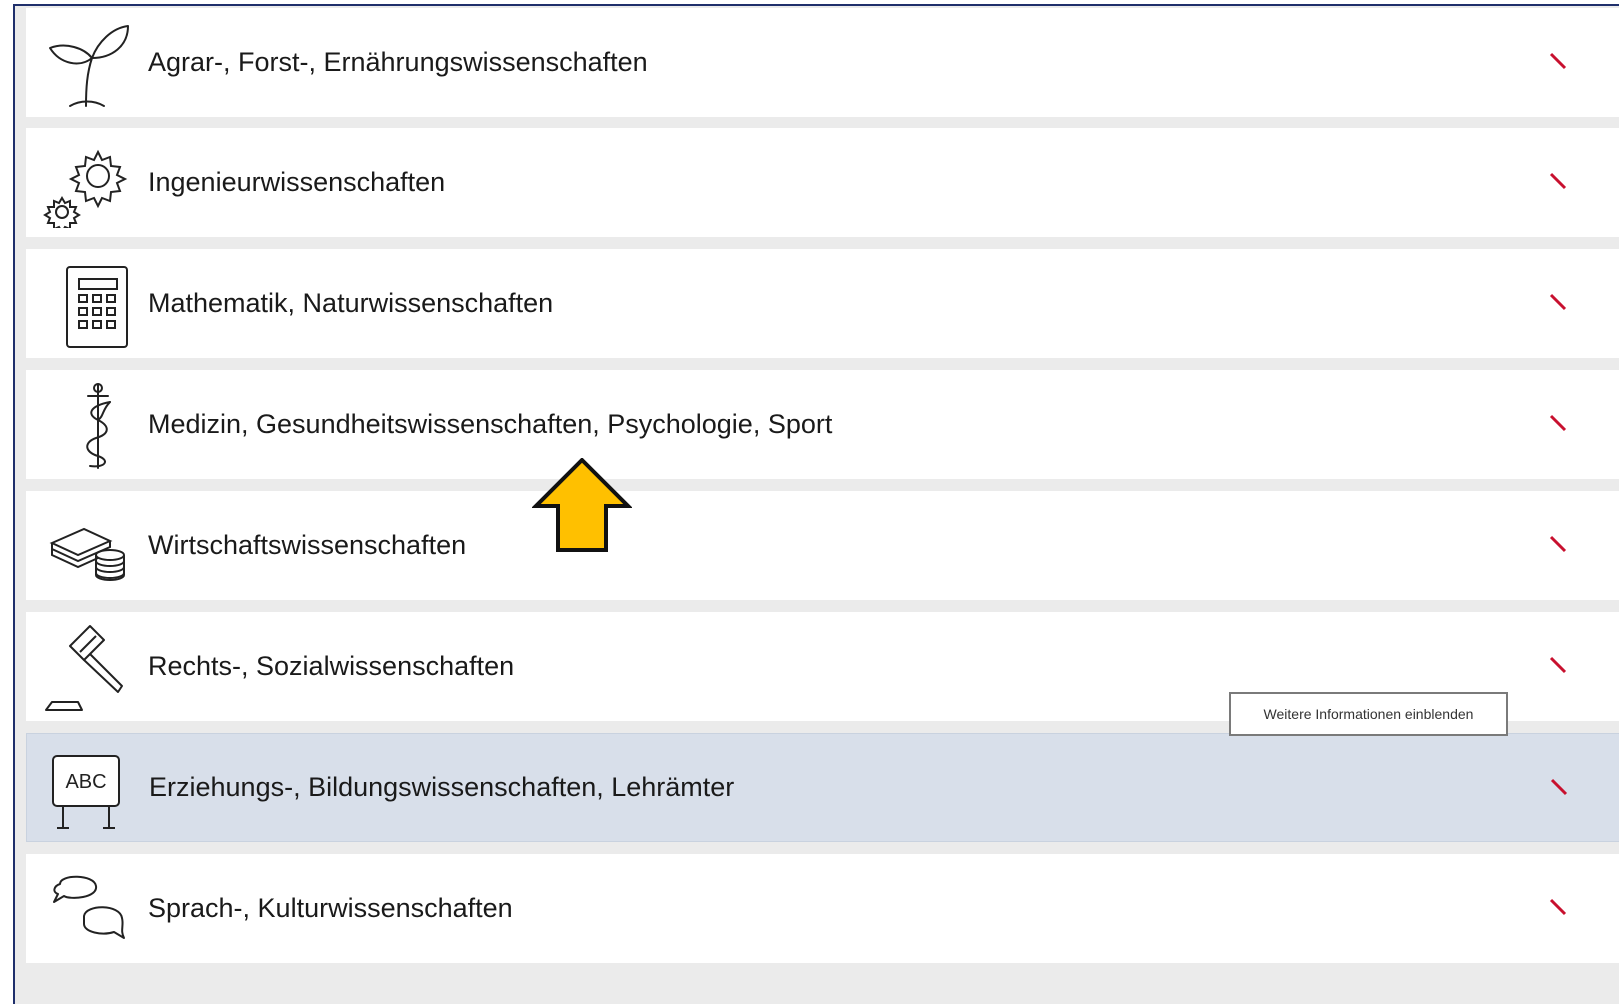 The image size is (1619, 1004). What do you see at coordinates (822, 182) in the screenshot?
I see `category-row-ingenieur: Ingenieurwissenschaften` at bounding box center [822, 182].